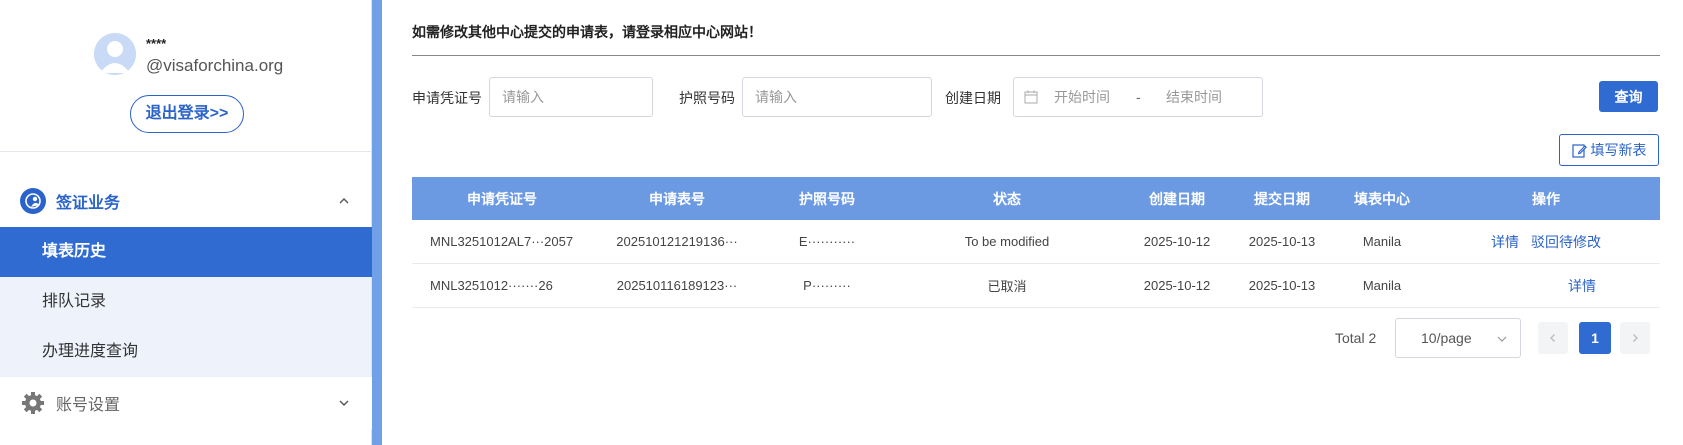 The height and width of the screenshot is (445, 1683). What do you see at coordinates (215, 65) in the screenshot?
I see `user-email: @visaforchina.org` at bounding box center [215, 65].